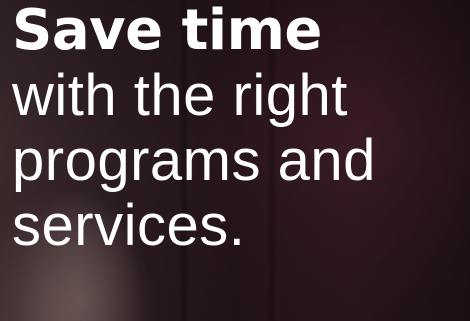  I want to click on headline-line-1: with the right, so click(180, 95).